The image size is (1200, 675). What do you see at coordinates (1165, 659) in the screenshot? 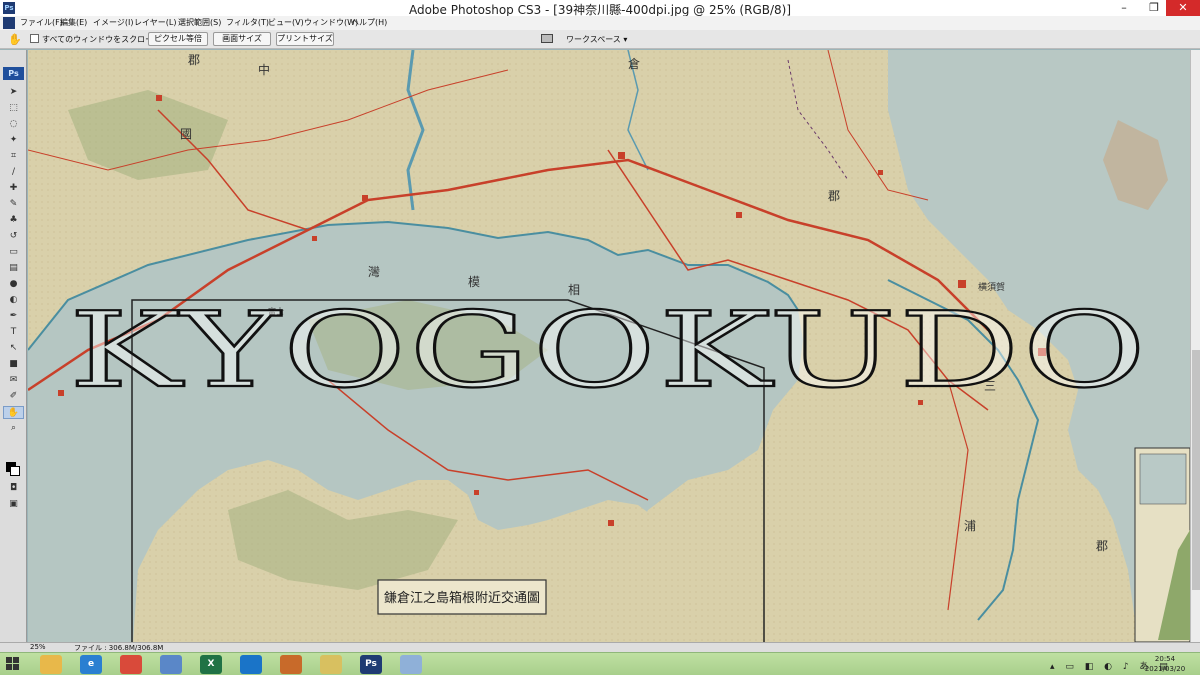
I see `clock-time: 20:54` at bounding box center [1165, 659].